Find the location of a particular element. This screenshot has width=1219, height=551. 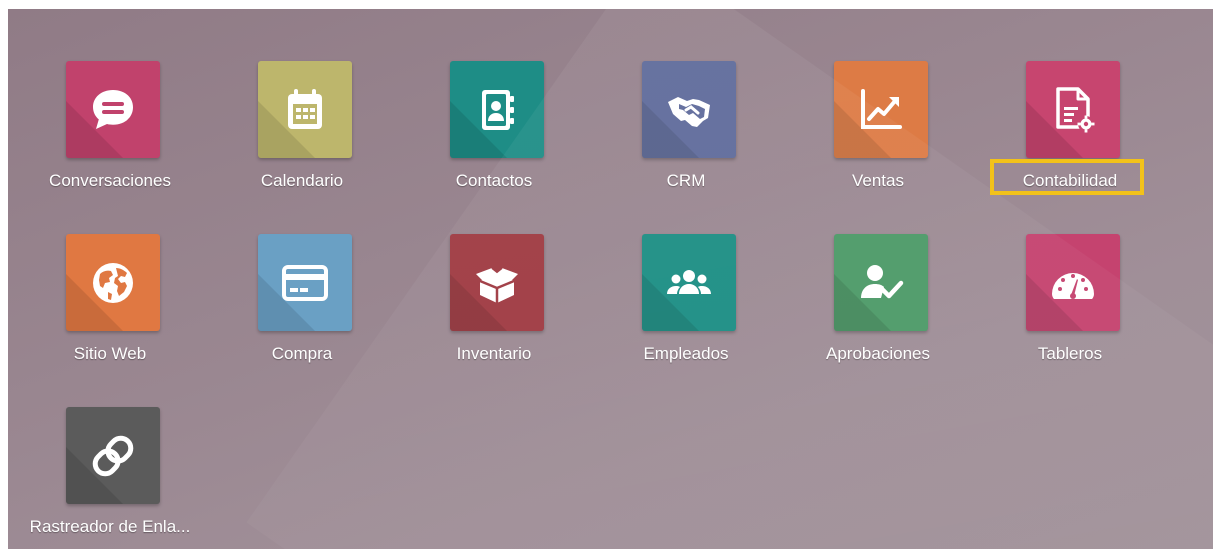

app-label: Aprobaciones is located at coordinates (878, 353).